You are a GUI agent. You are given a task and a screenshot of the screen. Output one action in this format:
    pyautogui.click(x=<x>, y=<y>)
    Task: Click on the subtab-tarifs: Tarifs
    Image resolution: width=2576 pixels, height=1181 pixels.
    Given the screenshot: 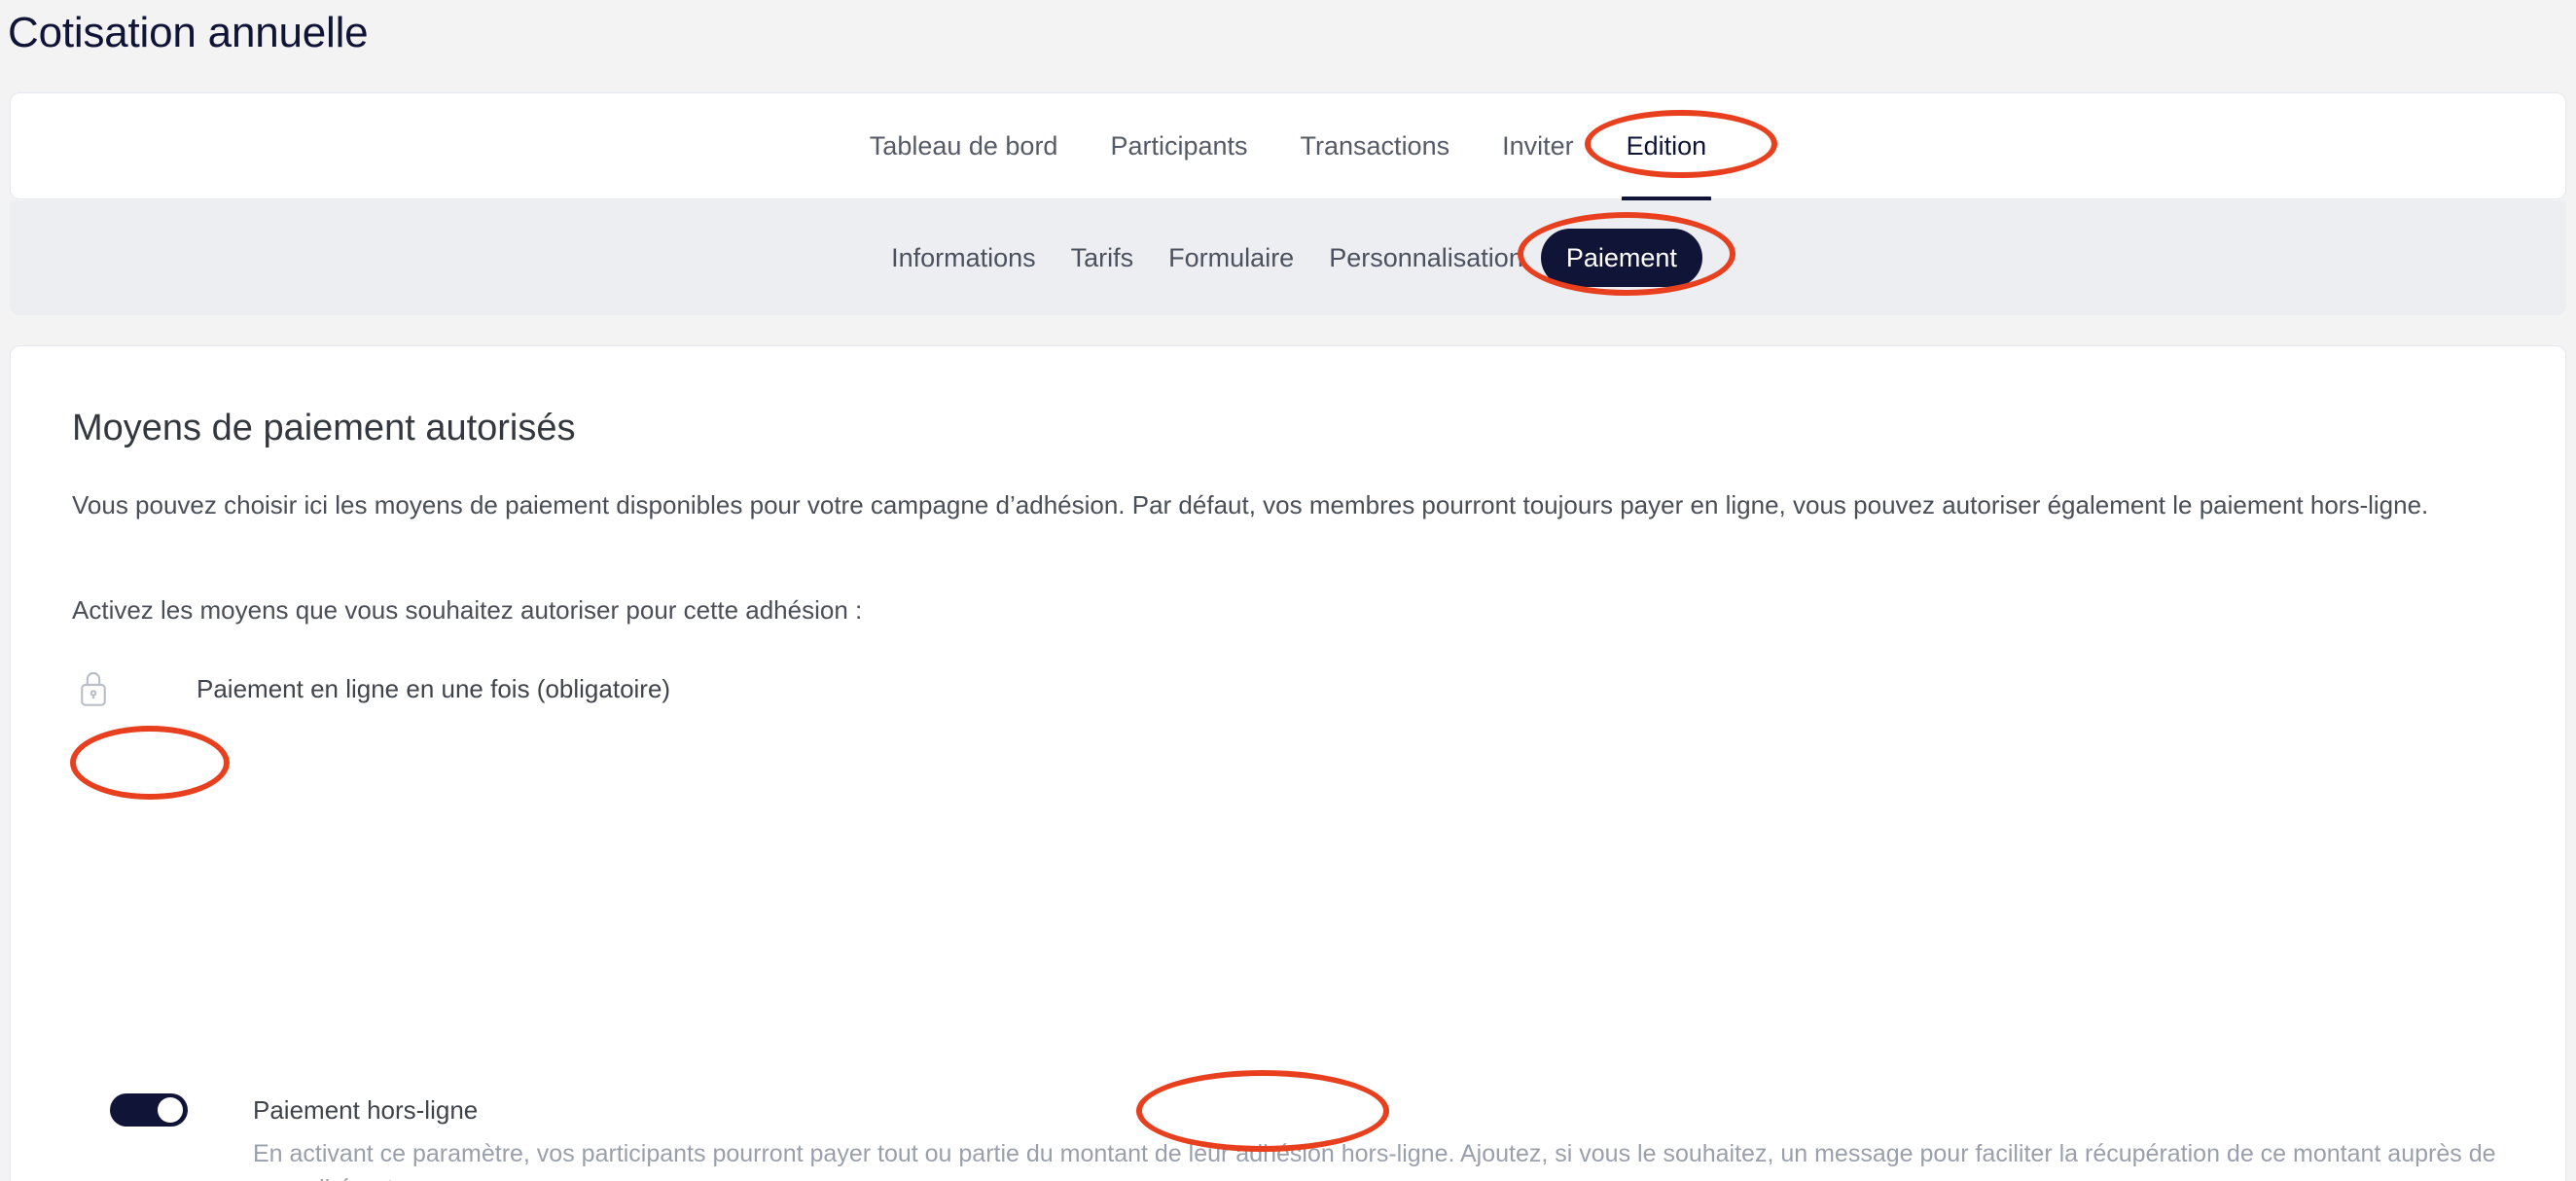 What is the action you would take?
    pyautogui.click(x=1103, y=258)
    